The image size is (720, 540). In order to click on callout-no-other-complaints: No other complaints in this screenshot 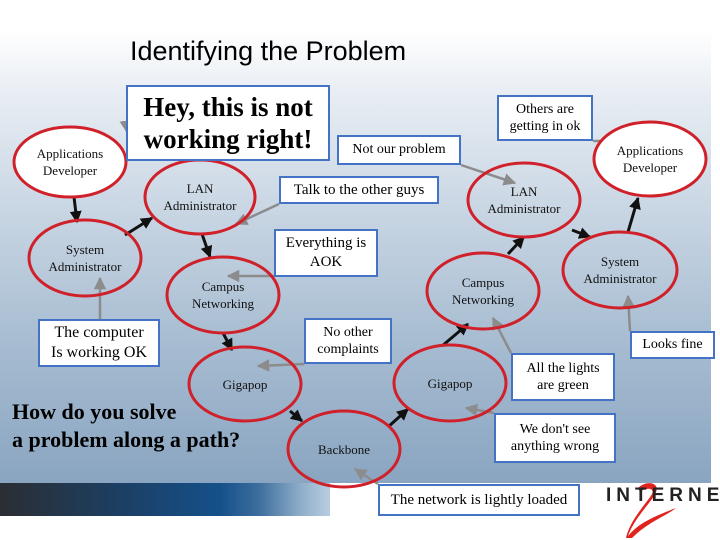, I will do `click(348, 341)`.